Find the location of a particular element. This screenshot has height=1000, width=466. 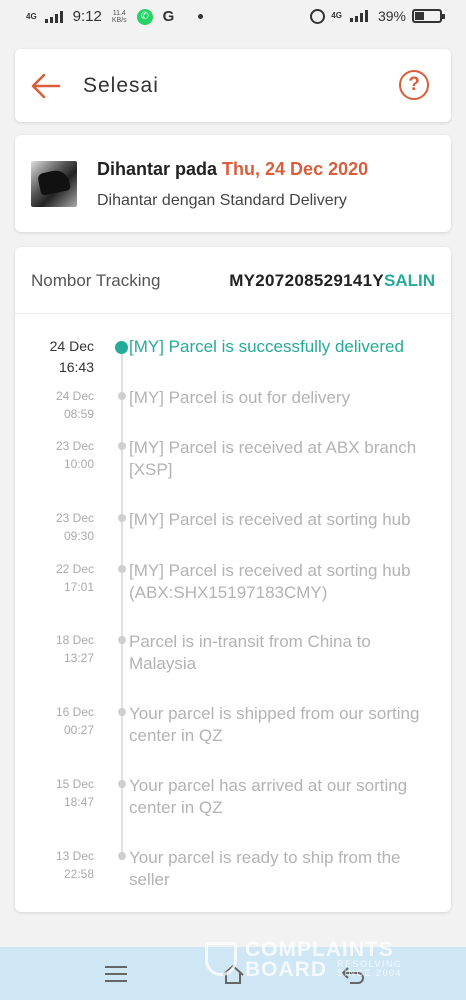

event-time: 22:58 is located at coordinates (78, 874).